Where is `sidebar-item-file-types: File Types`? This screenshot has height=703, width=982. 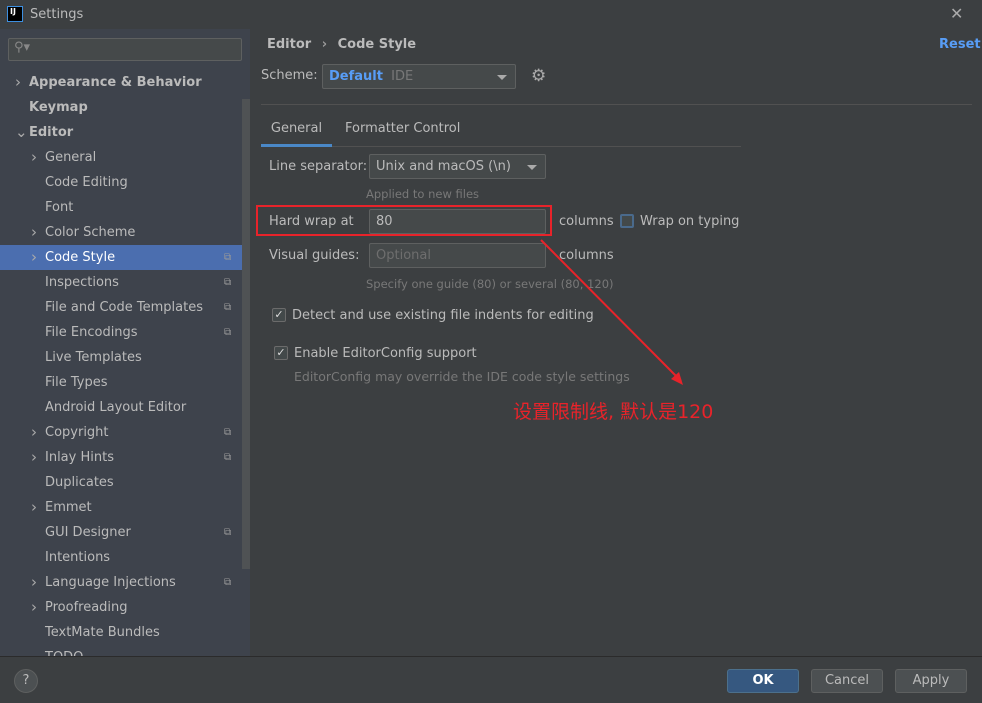 sidebar-item-file-types: File Types is located at coordinates (121, 382).